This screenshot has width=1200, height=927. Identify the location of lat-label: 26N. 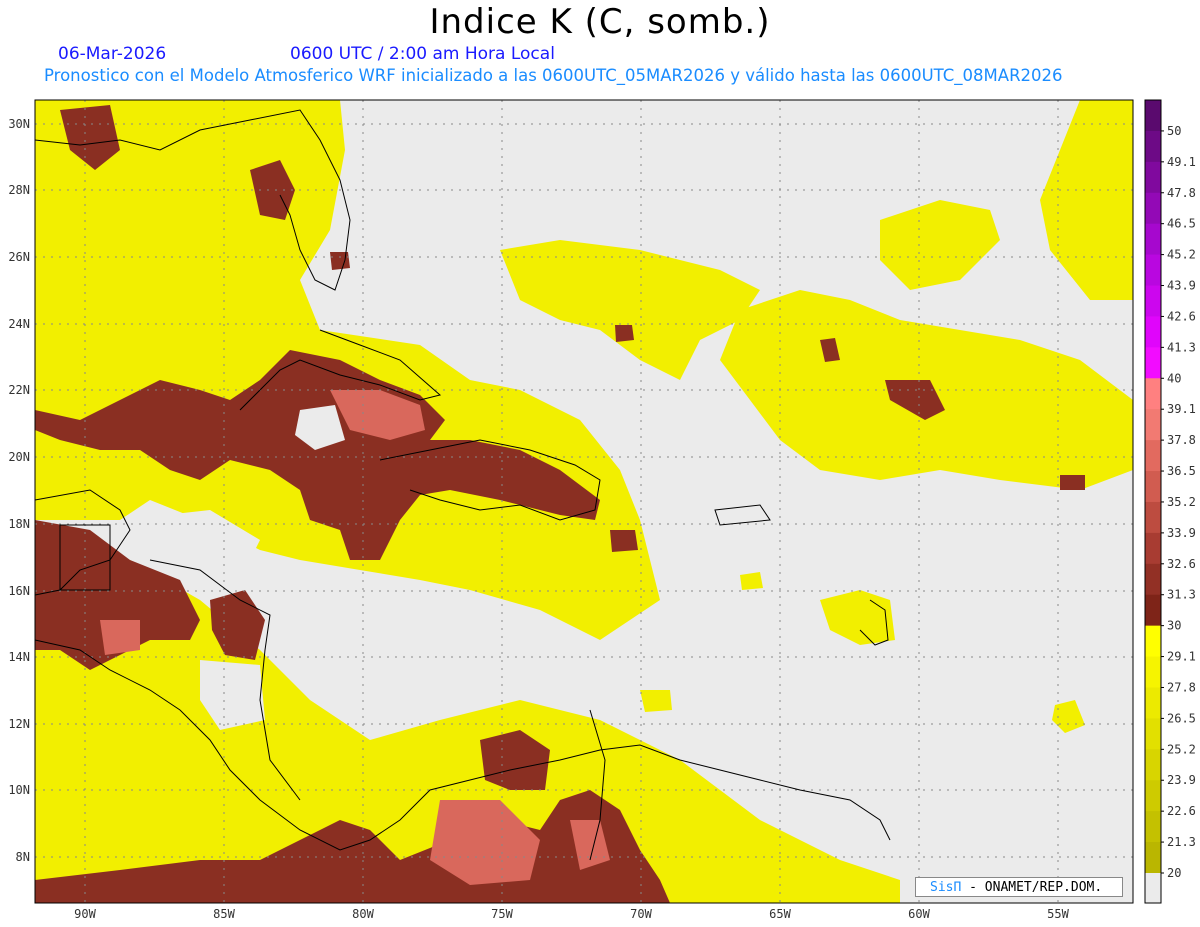
(19, 257).